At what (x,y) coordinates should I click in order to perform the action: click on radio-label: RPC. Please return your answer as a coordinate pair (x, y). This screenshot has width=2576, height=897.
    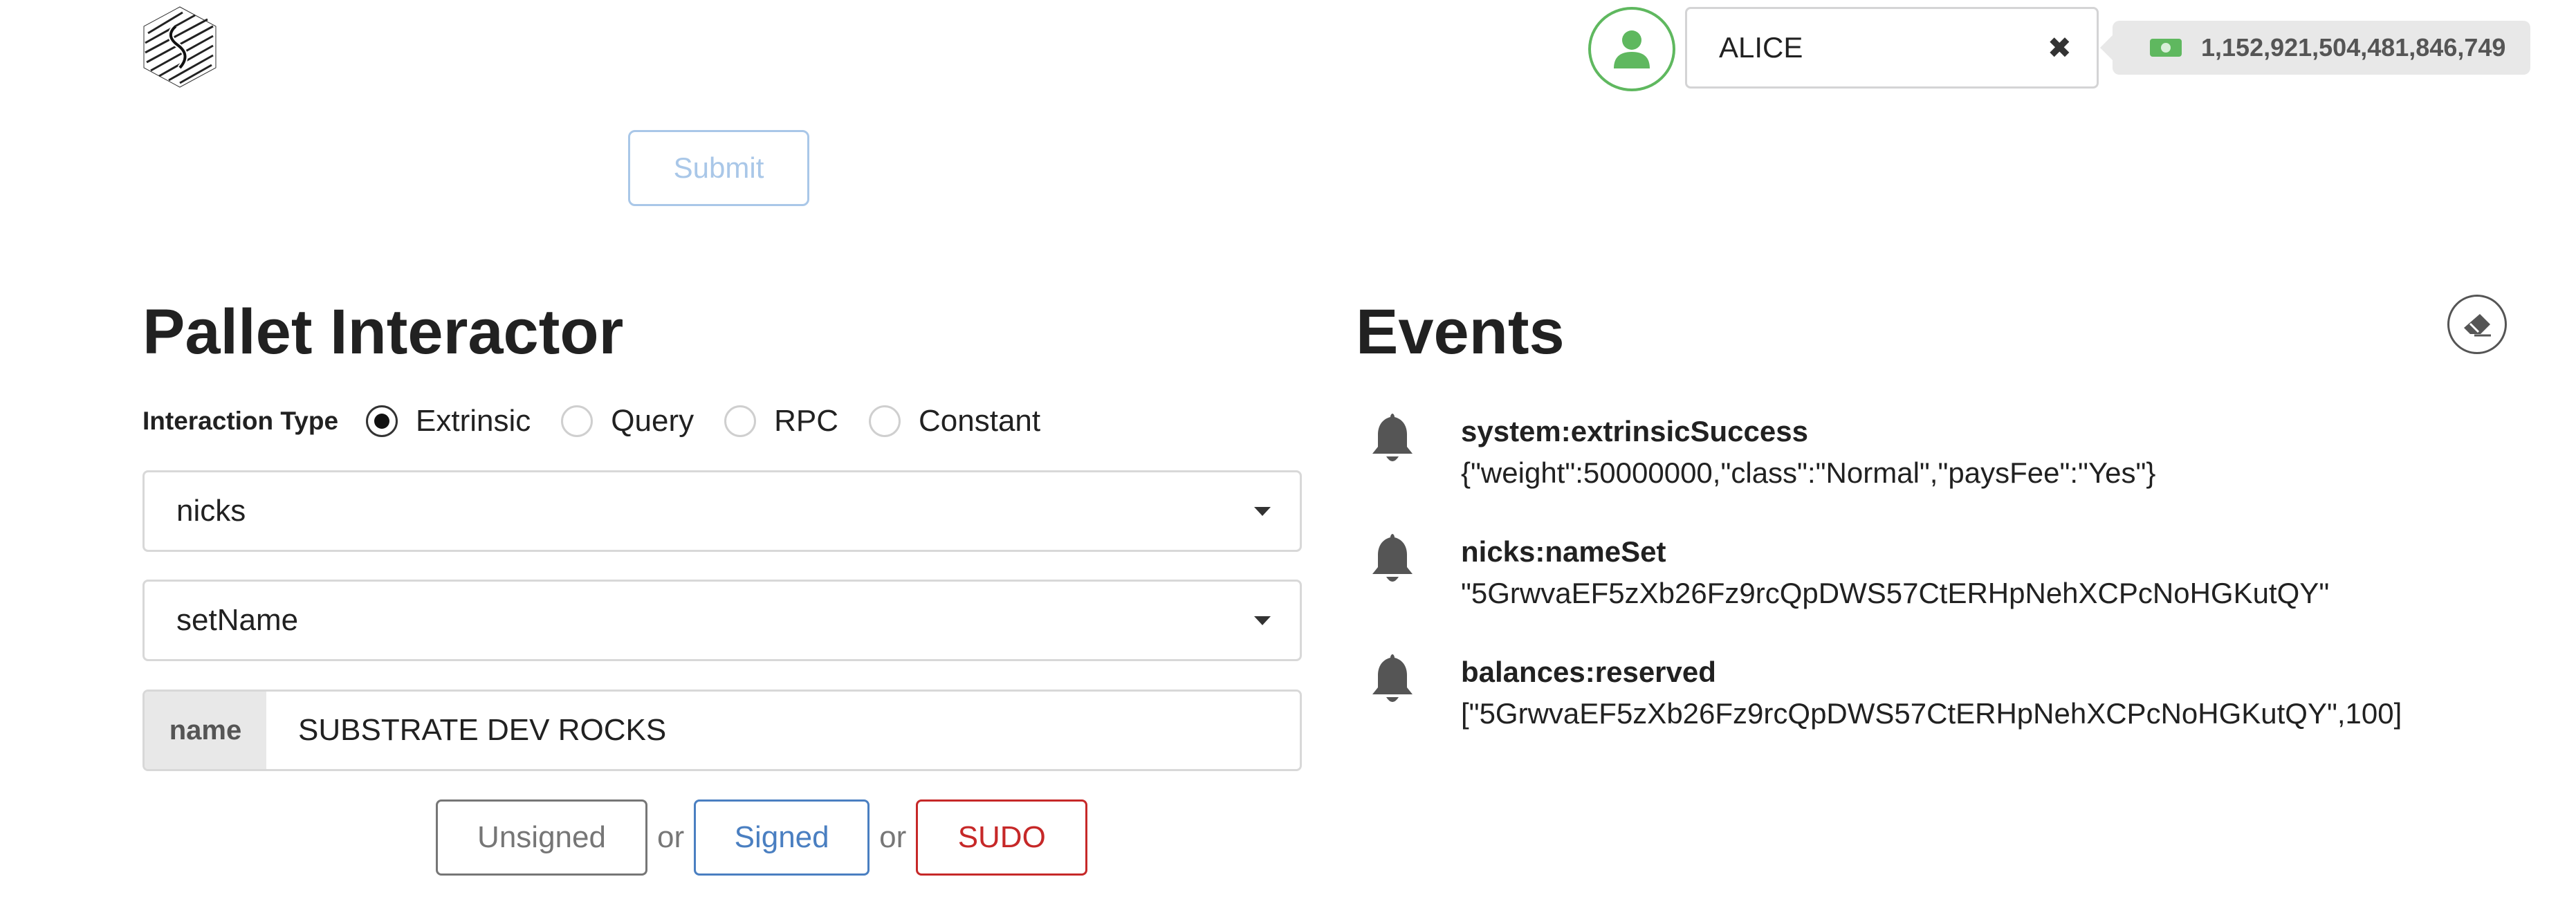
    Looking at the image, I should click on (806, 421).